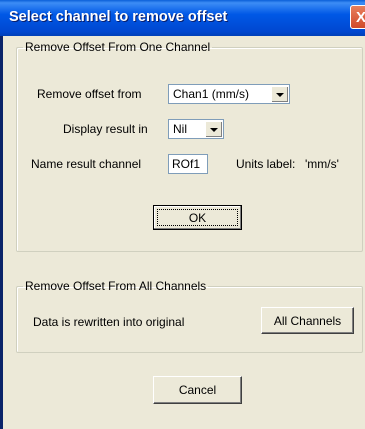  What do you see at coordinates (118, 47) in the screenshot?
I see `one-channel-legend: Remove Offset From One Channel` at bounding box center [118, 47].